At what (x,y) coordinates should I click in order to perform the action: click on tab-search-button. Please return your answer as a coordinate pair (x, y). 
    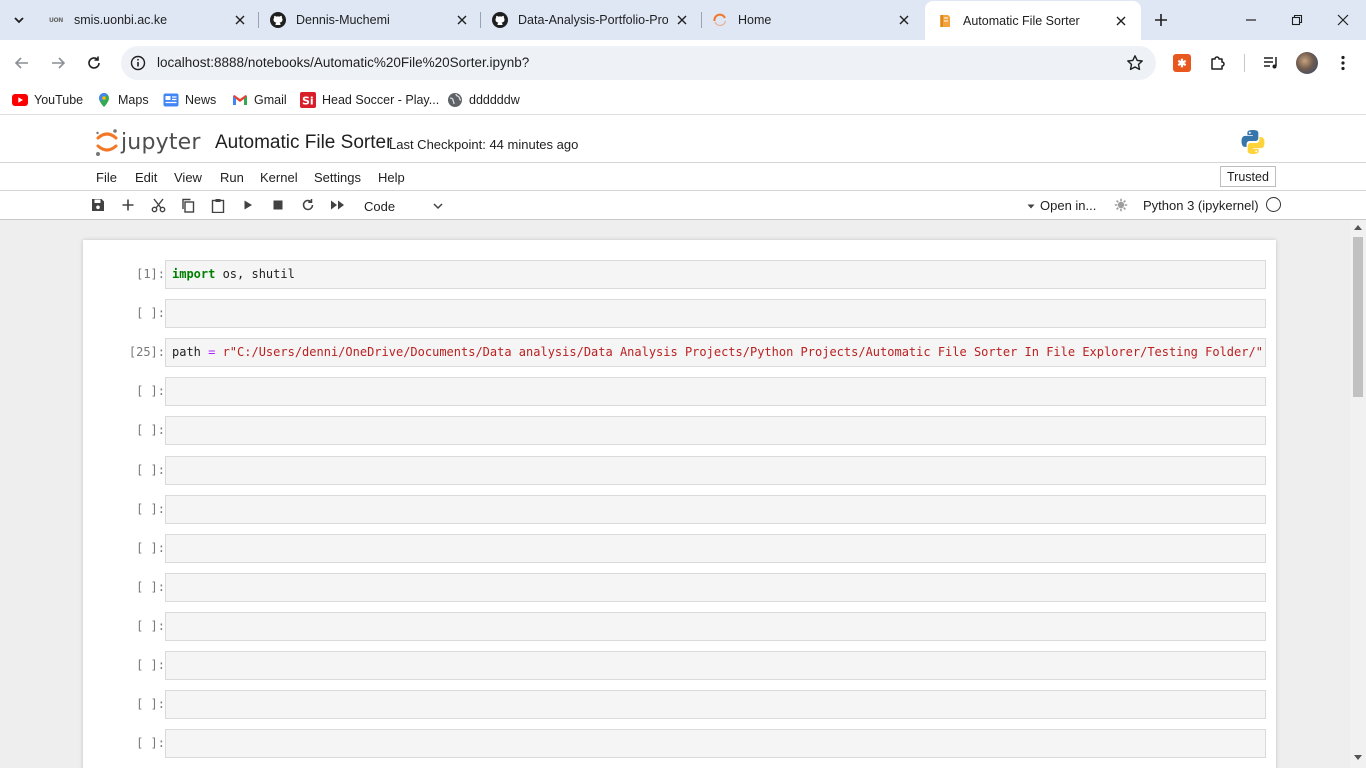
    Looking at the image, I should click on (19, 20).